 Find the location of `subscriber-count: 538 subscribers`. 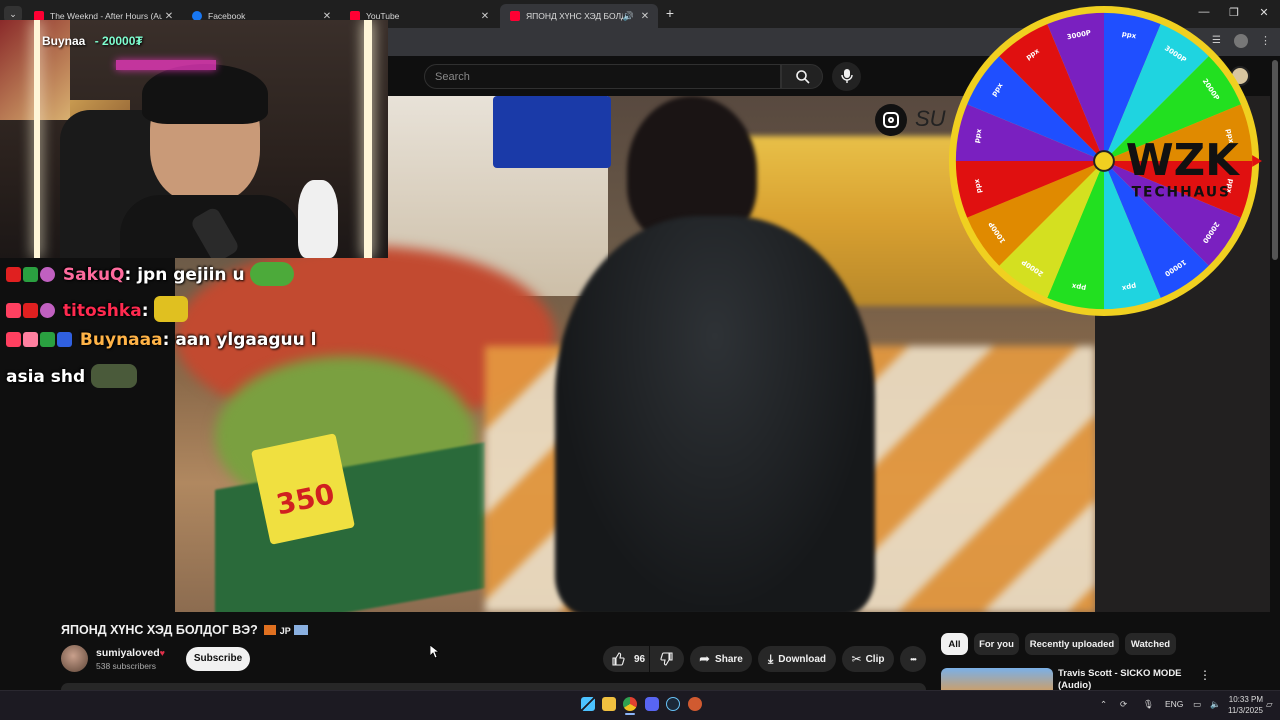

subscriber-count: 538 subscribers is located at coordinates (126, 666).